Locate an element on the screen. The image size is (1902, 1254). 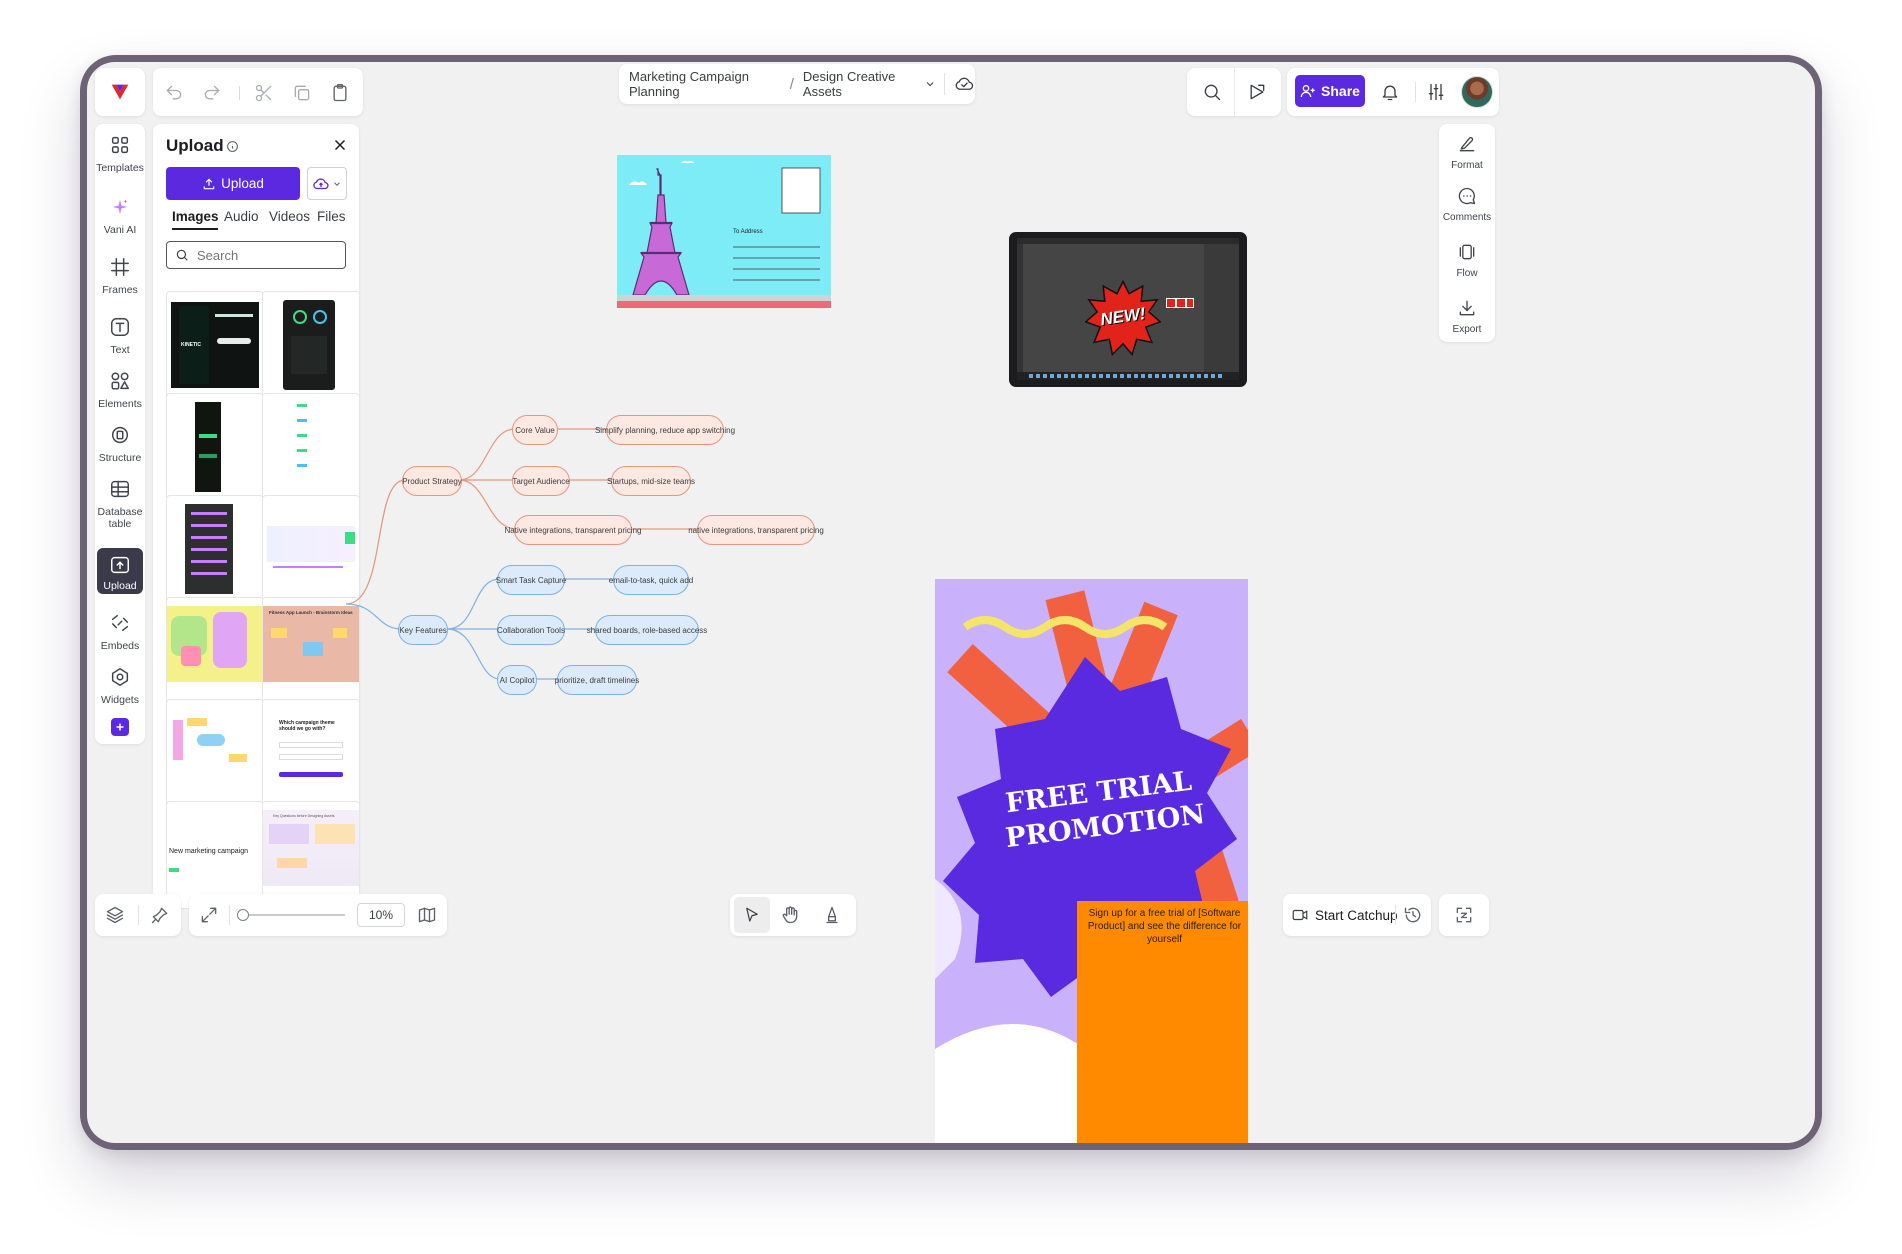
rail-item-templates: Templates is located at coordinates (120, 154).